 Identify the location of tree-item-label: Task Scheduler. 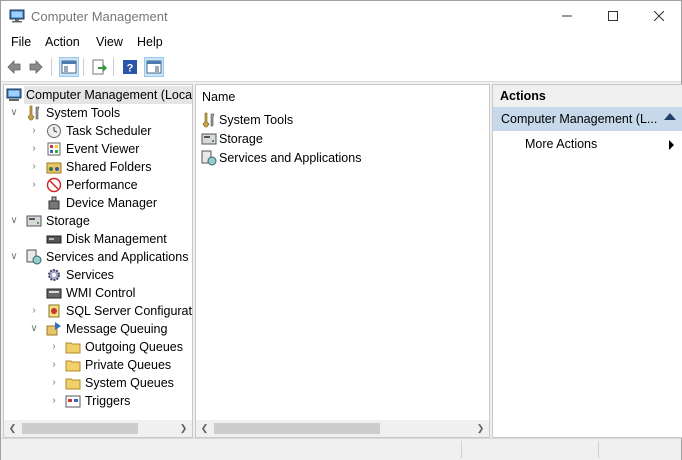
(109, 131).